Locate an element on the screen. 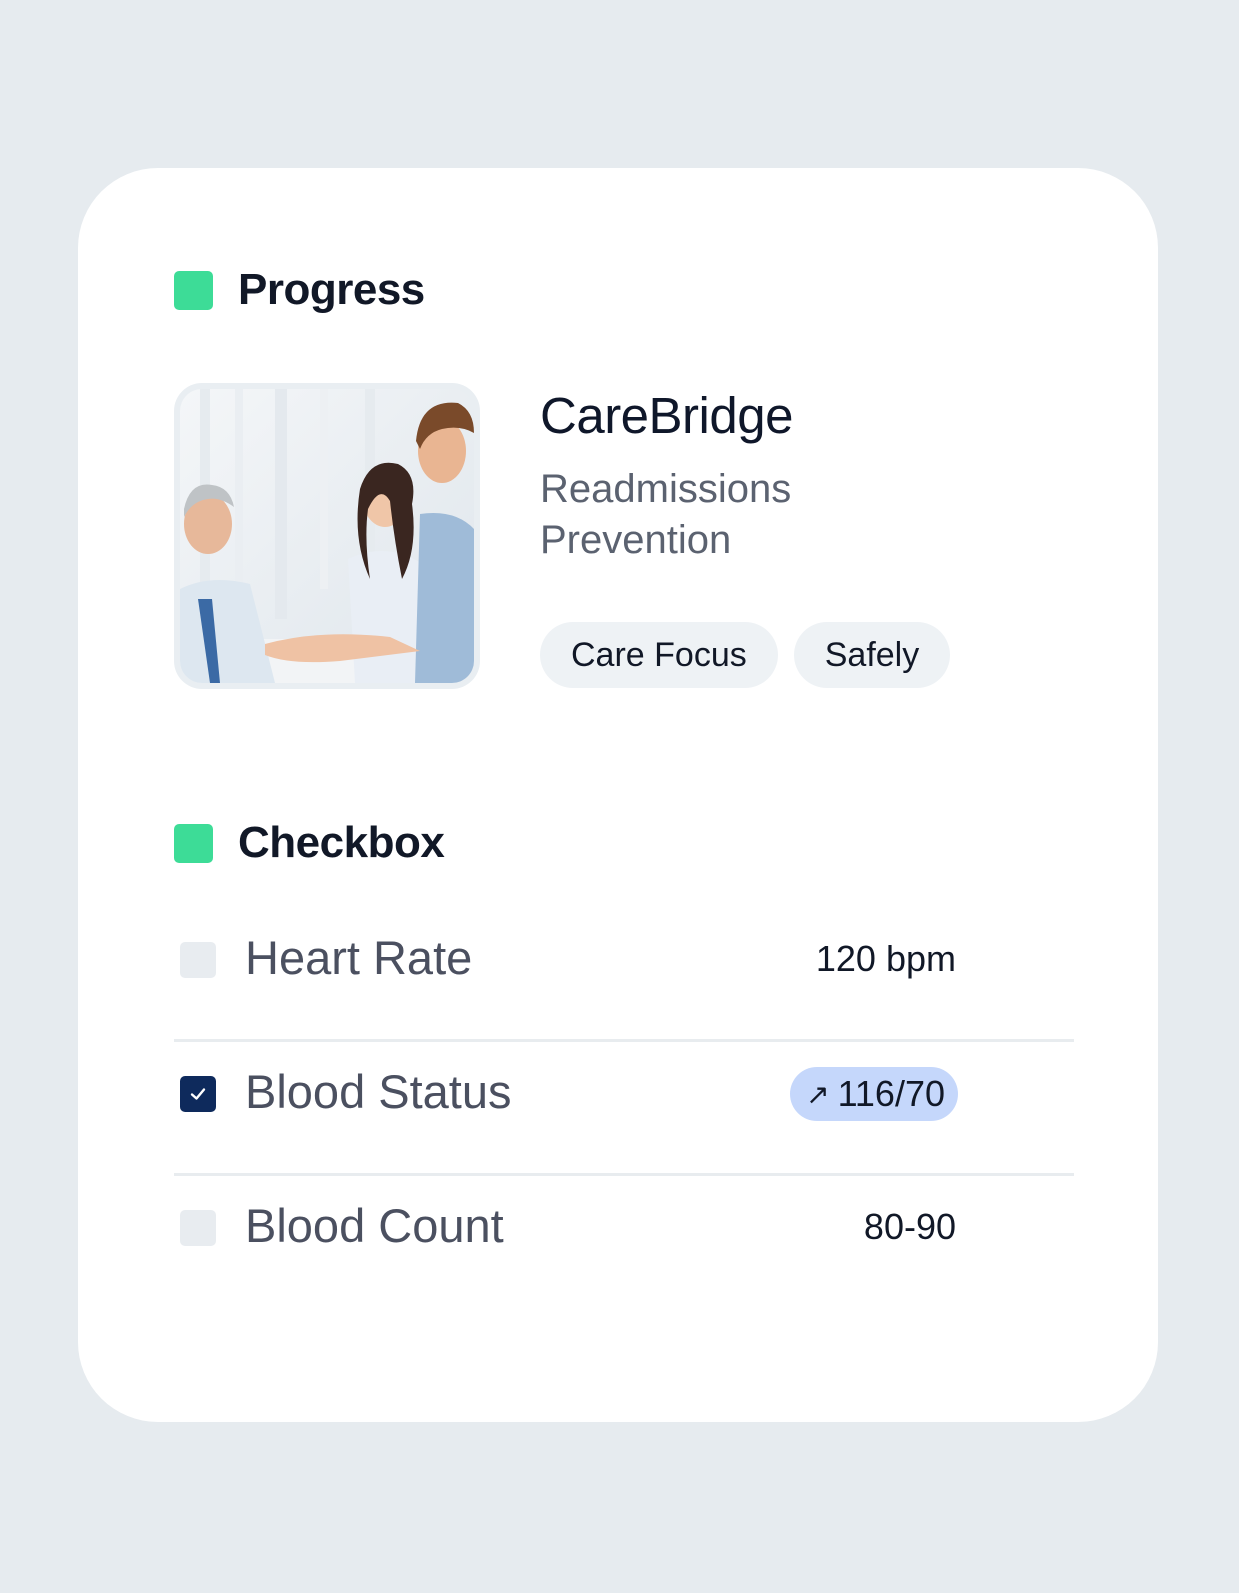 The height and width of the screenshot is (1593, 1239). checkbox-row-blood-status: Blood Status ↗ 116/70 is located at coordinates (624, 1109).